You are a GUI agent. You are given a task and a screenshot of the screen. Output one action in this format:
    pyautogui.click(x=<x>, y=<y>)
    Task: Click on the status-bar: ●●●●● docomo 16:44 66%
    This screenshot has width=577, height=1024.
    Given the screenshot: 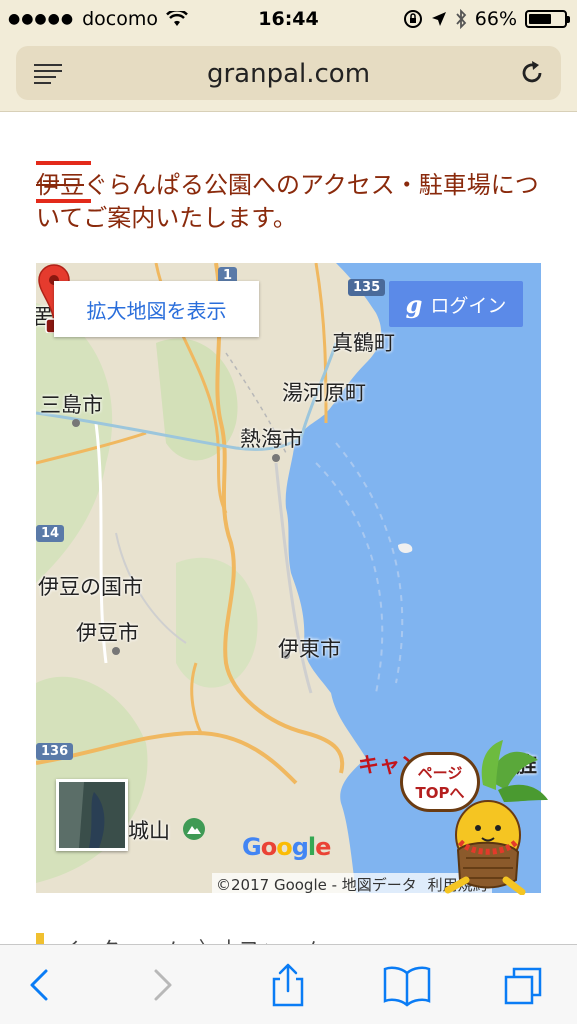 What is the action you would take?
    pyautogui.click(x=288, y=20)
    